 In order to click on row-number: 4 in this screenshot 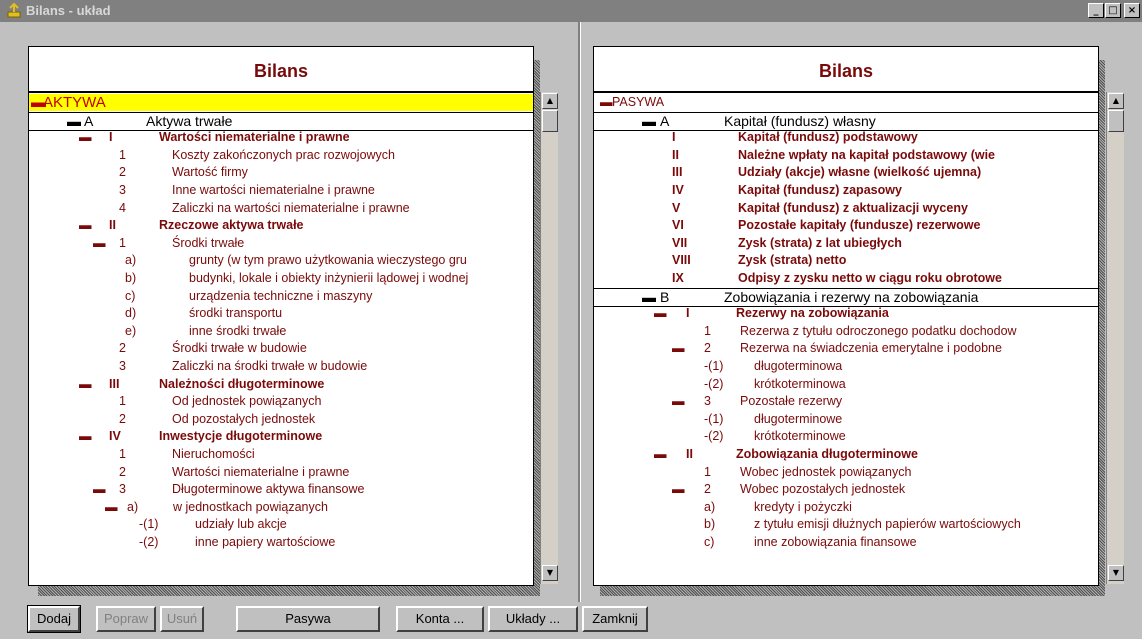, I will do `click(122, 207)`.